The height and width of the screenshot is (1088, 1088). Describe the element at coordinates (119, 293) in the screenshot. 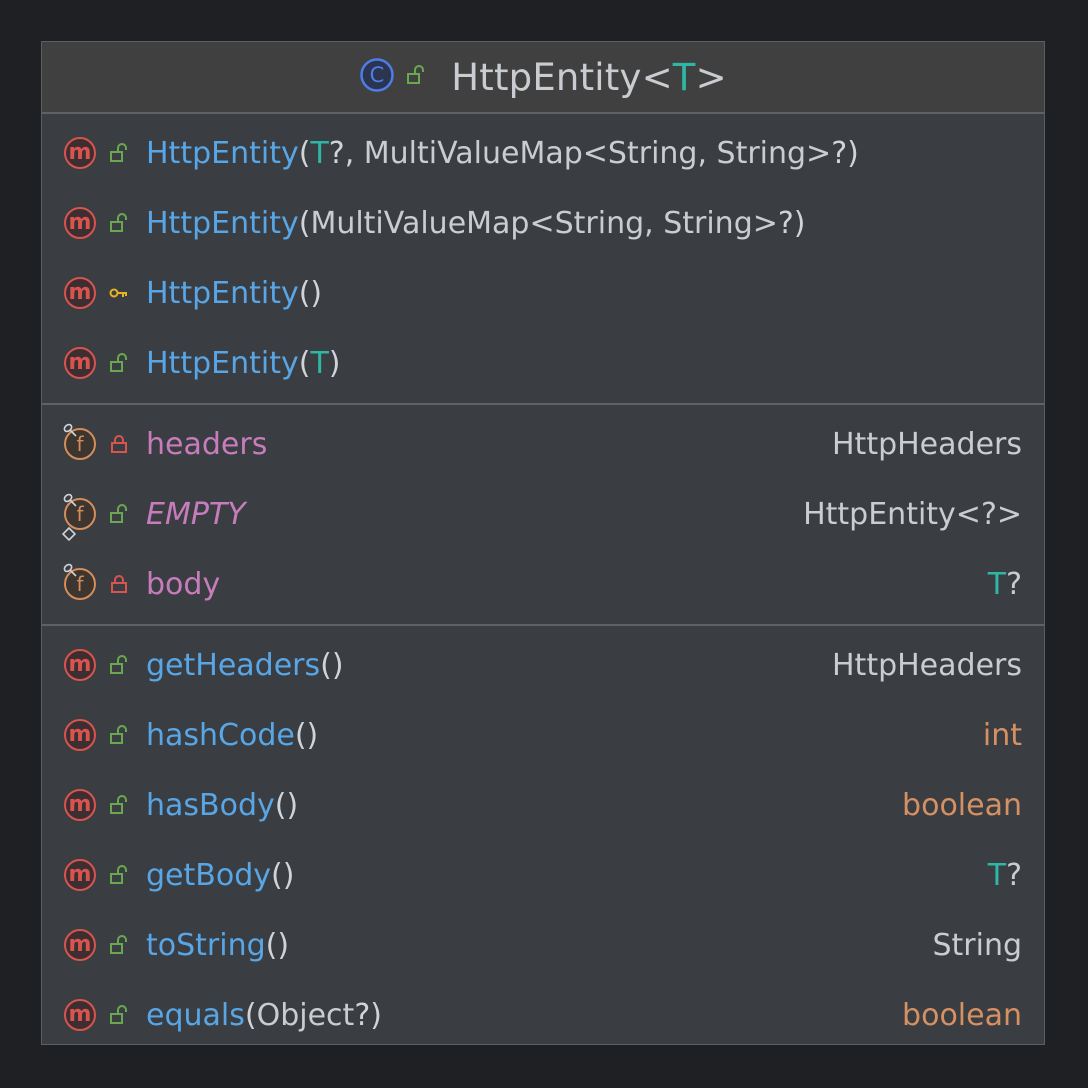

I see `protected-key-icon` at that location.